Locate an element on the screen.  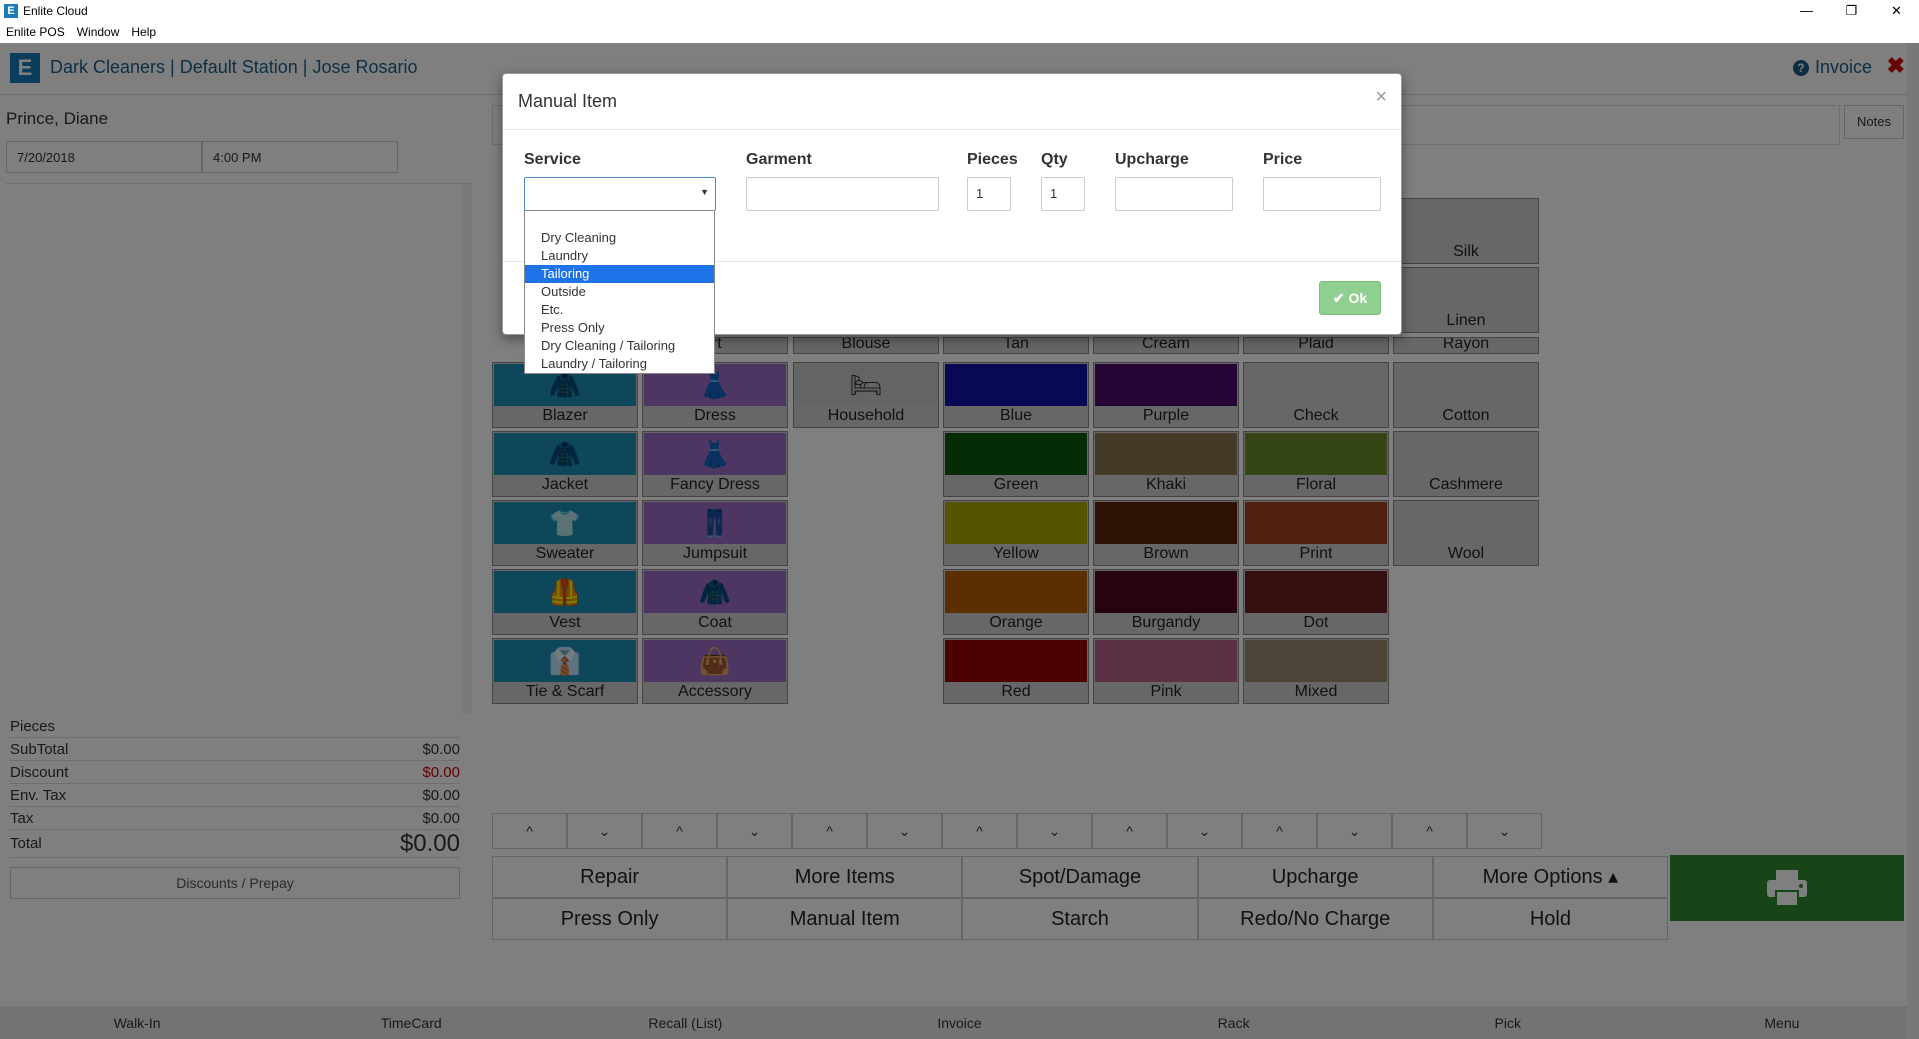
qty-label: Qty is located at coordinates (1054, 159).